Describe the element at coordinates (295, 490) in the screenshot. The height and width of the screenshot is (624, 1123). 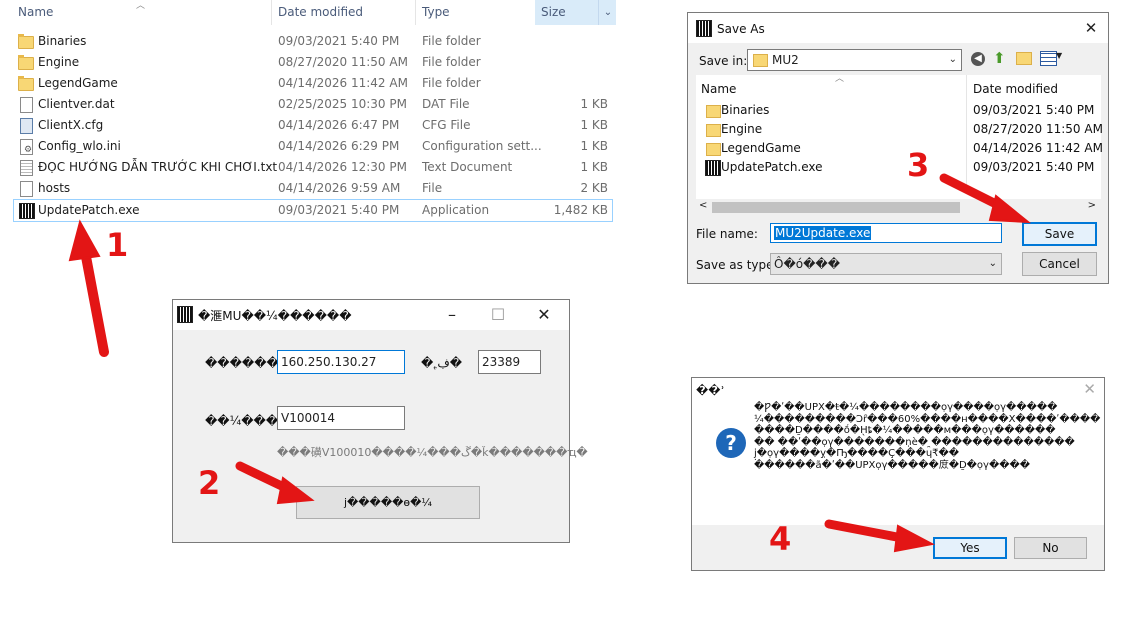
I see `arrow-2-head` at that location.